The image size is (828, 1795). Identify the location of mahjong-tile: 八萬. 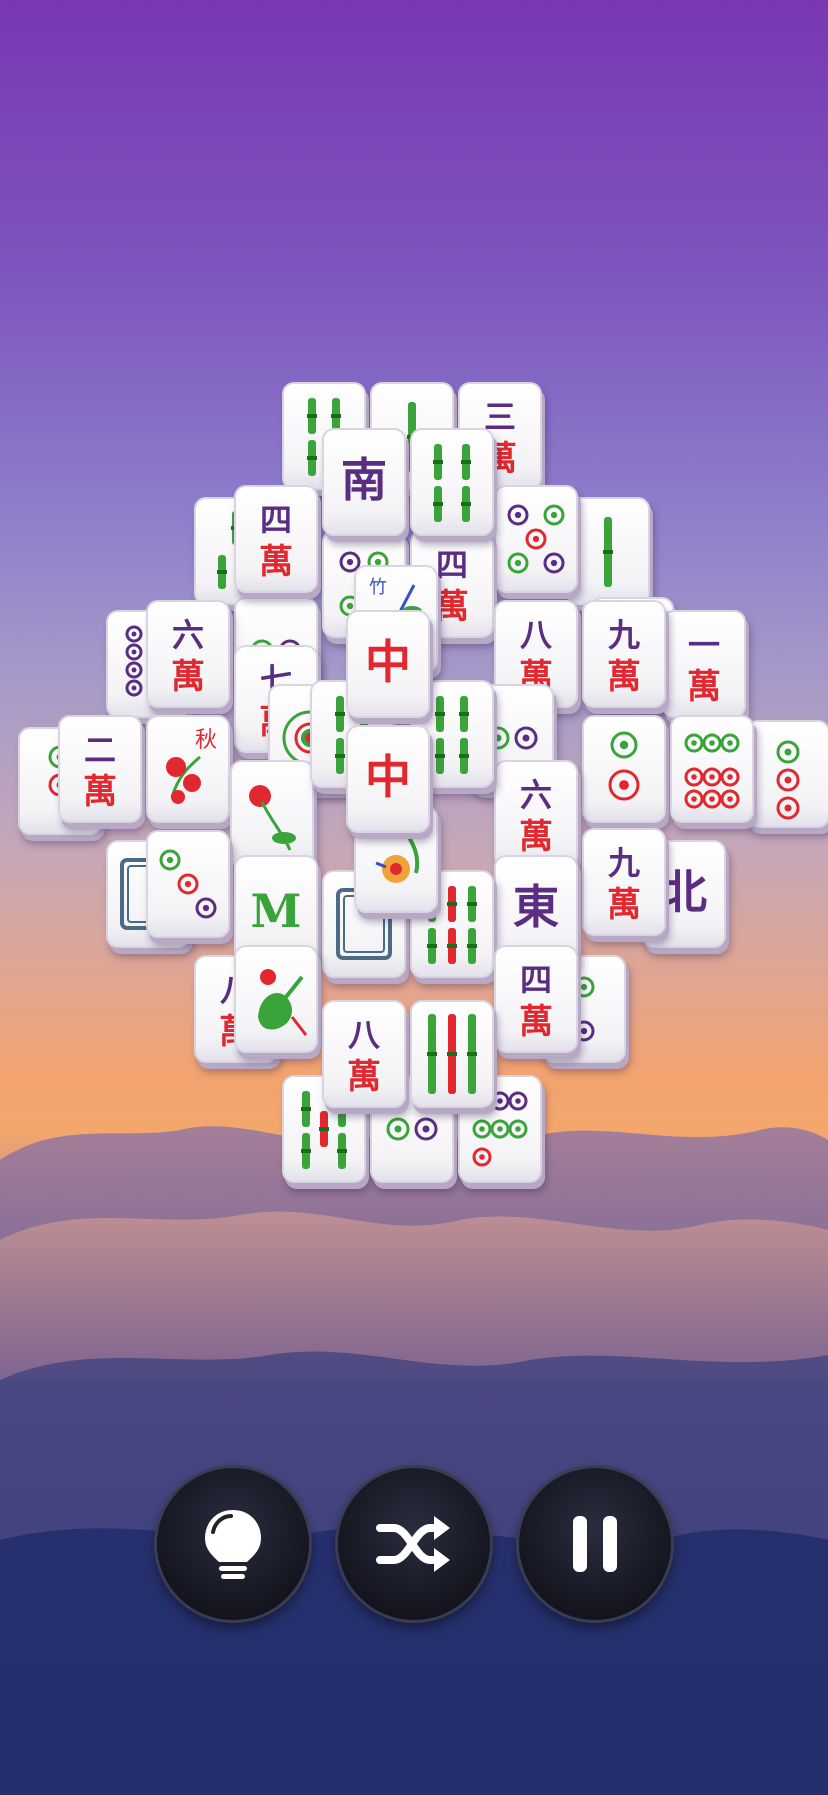
(364, 1054).